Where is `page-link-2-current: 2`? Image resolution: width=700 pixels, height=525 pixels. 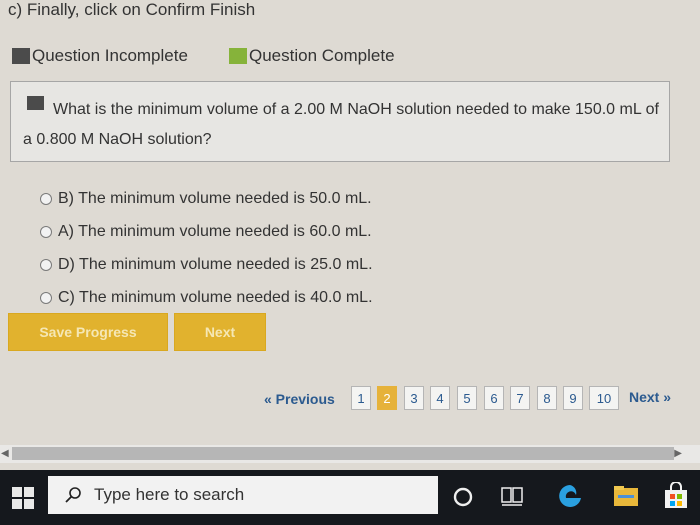 page-link-2-current: 2 is located at coordinates (387, 398).